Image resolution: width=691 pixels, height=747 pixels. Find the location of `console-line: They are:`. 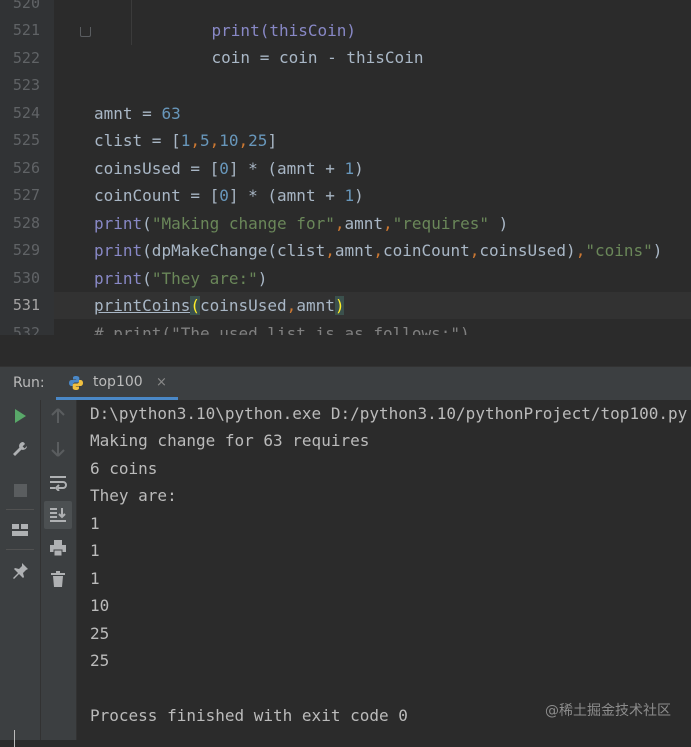

console-line: They are: is located at coordinates (133, 495).